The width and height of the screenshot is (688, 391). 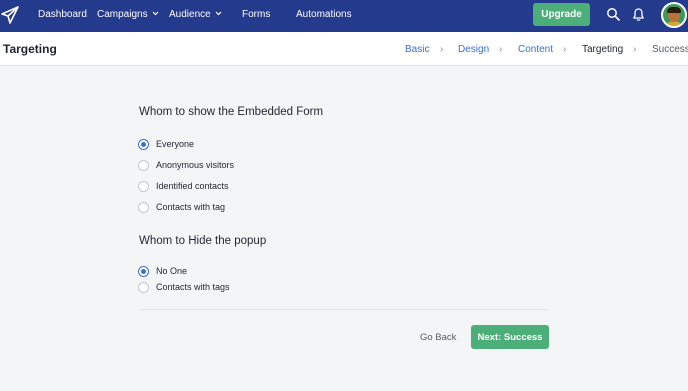 I want to click on radio-option-contacts-with-tags: Contacts with tags, so click(x=184, y=287).